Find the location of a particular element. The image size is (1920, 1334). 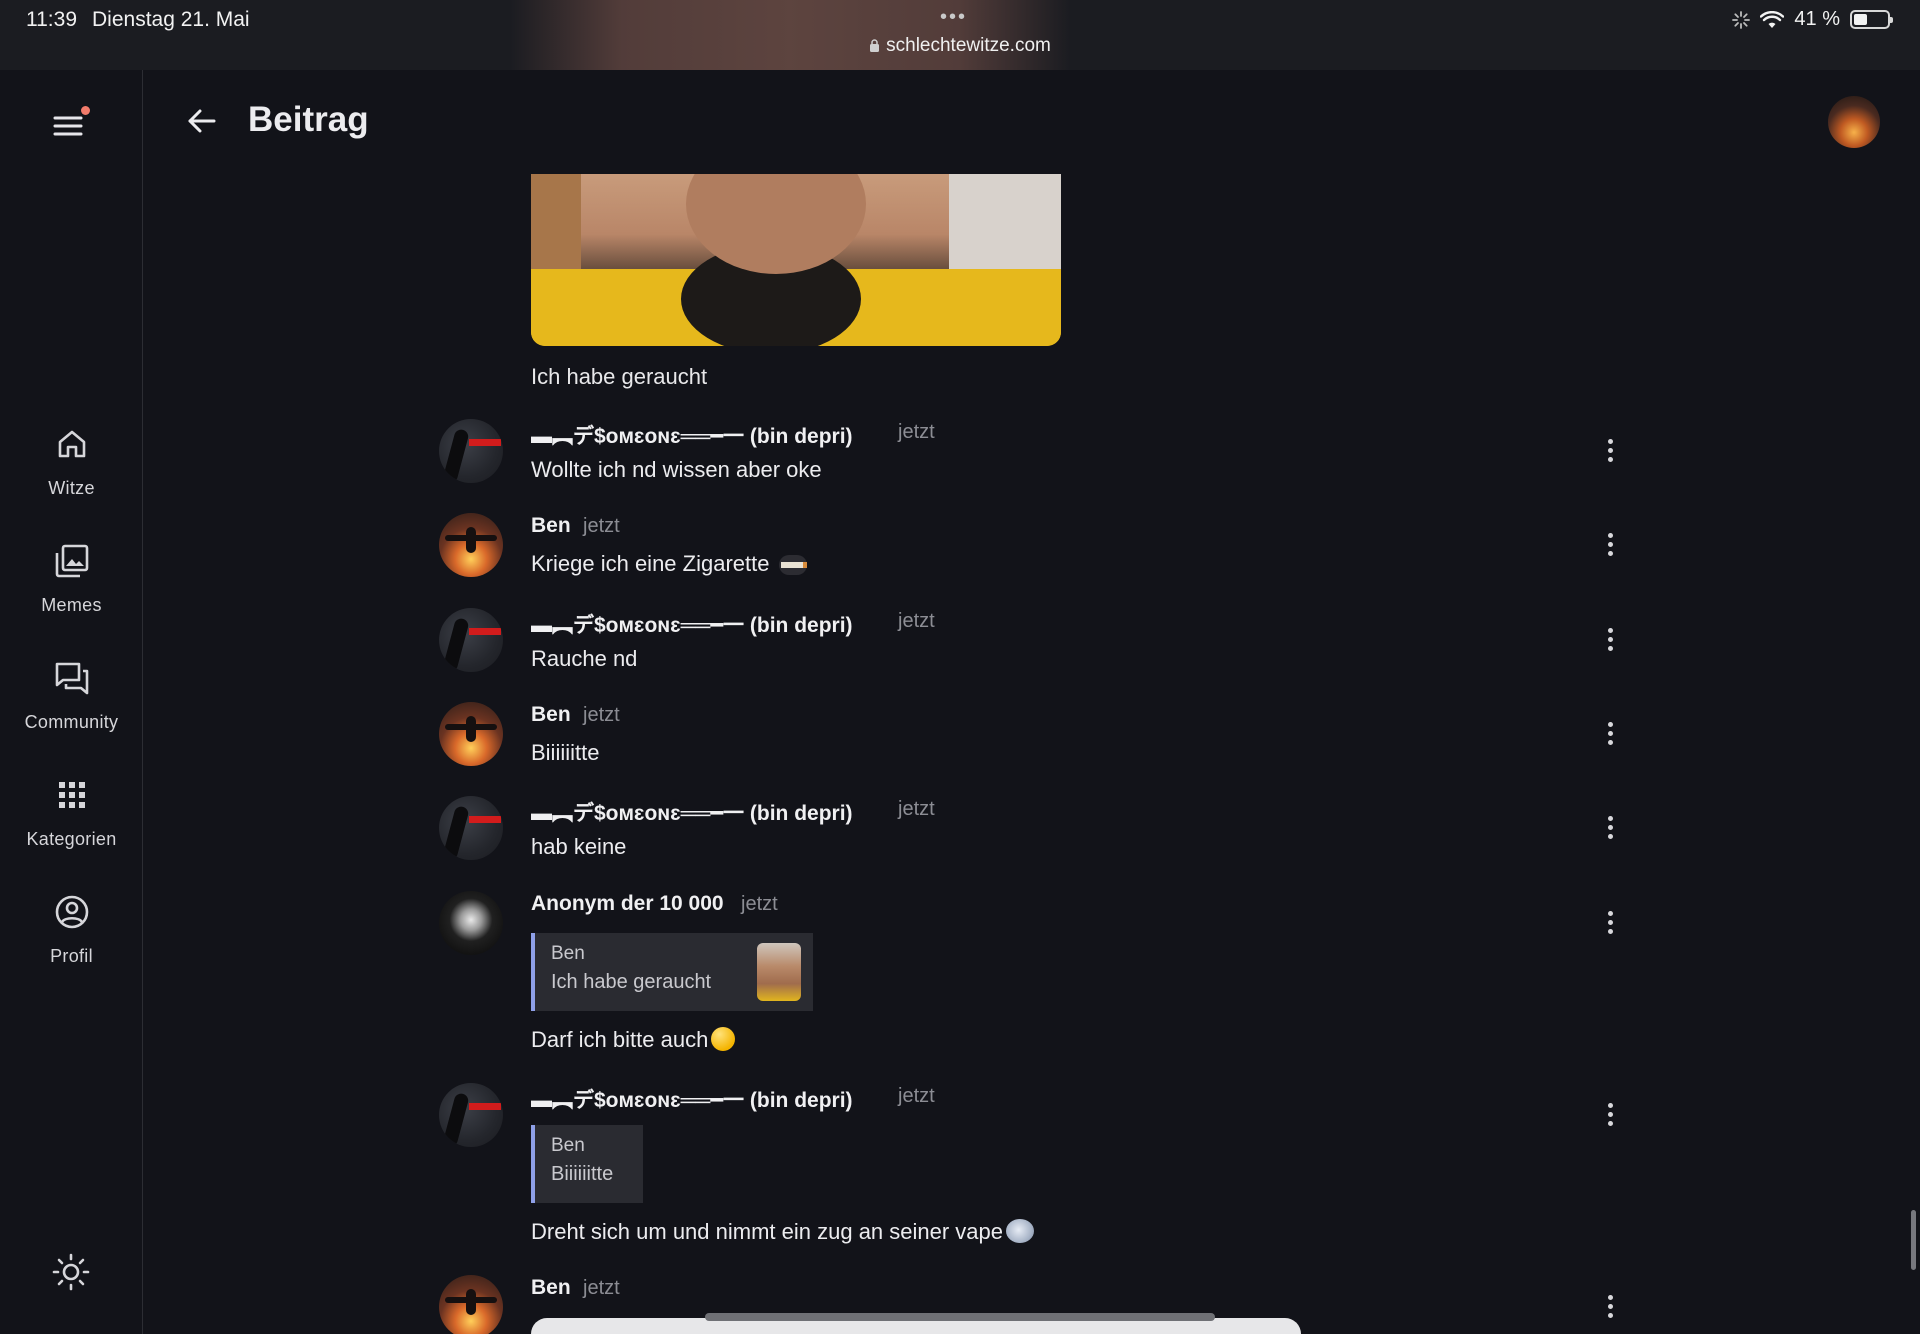

quote-author: Ben is located at coordinates (568, 1145).